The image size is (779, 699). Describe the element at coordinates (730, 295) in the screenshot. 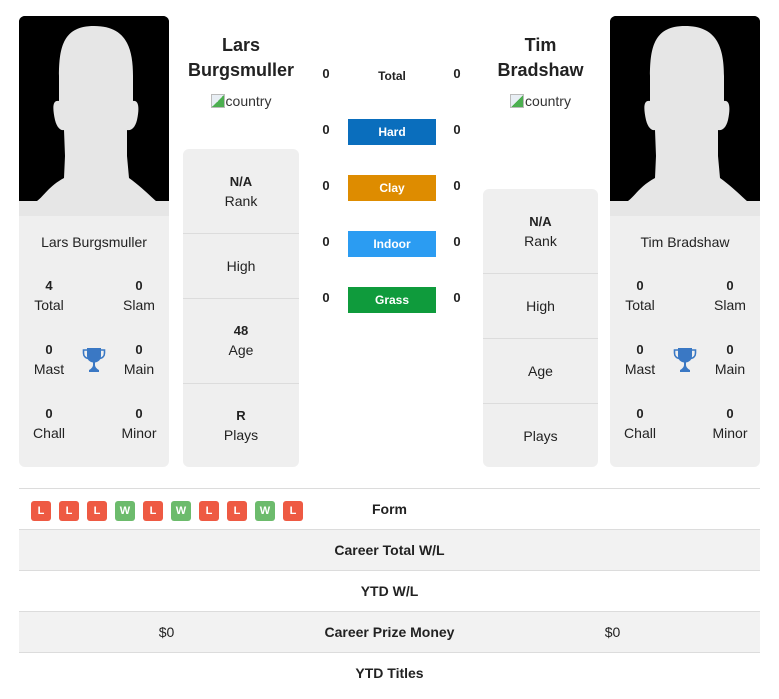

I see `player2-titles-slam: 0 Slam` at that location.